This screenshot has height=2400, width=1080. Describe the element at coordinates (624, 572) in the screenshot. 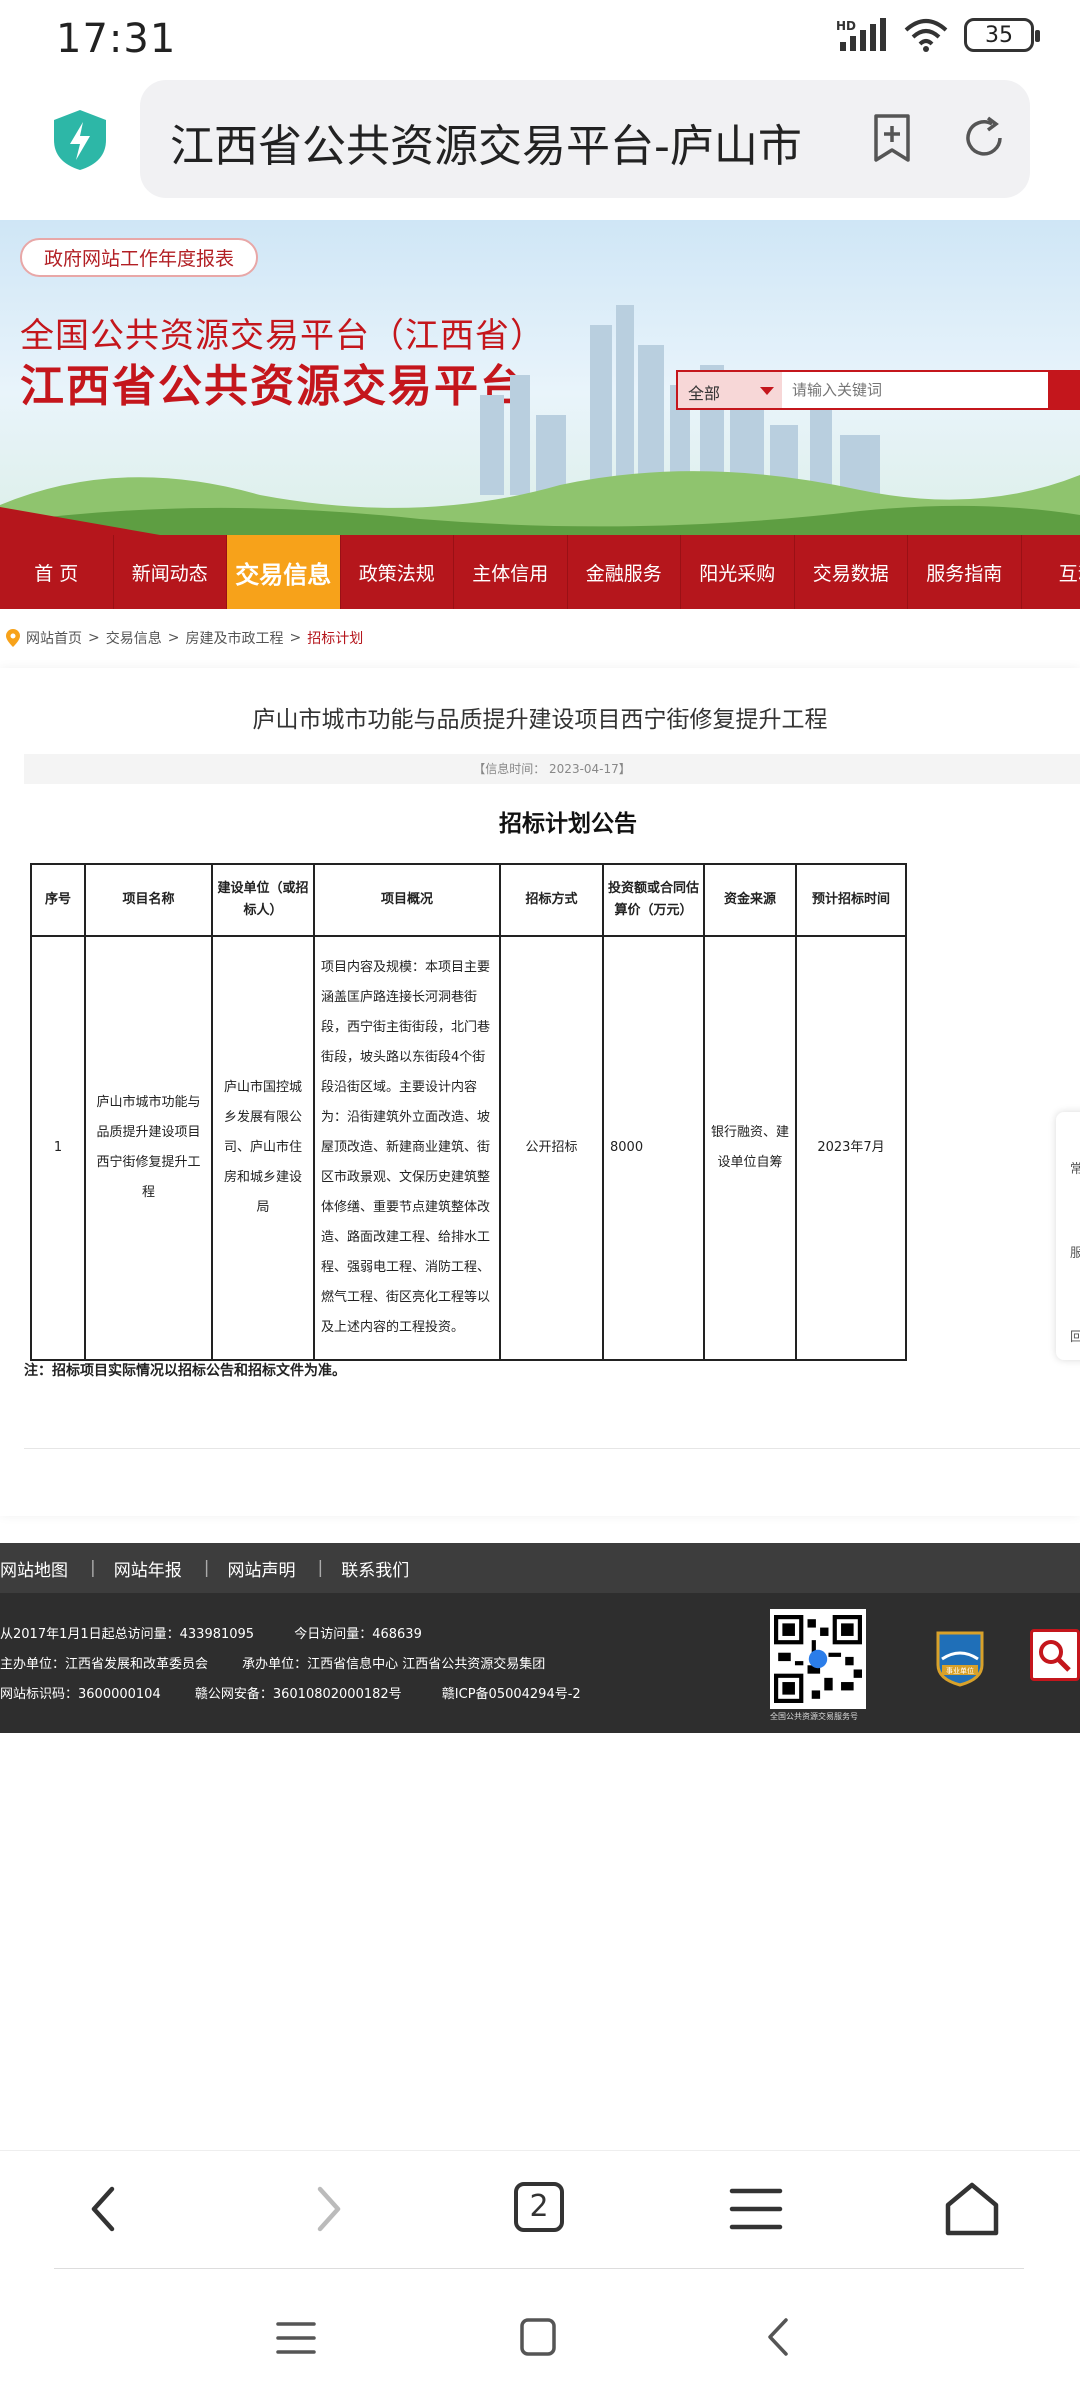

I see `nav-item-finance: 金融服务` at that location.